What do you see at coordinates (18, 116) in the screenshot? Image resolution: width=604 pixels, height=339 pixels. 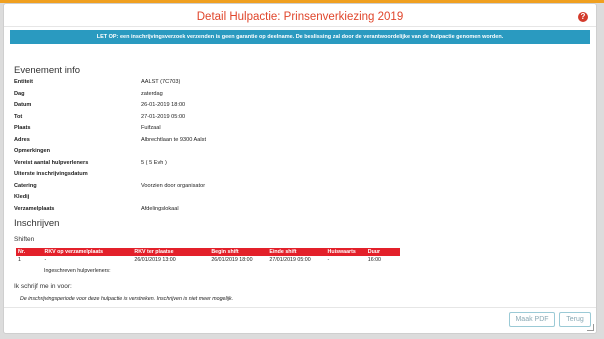 I see `event-info-label: Tot` at bounding box center [18, 116].